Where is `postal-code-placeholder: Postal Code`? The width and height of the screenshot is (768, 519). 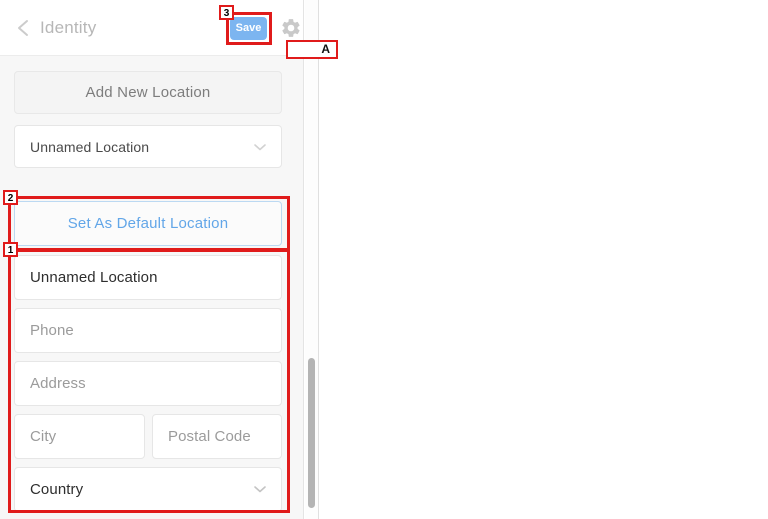 postal-code-placeholder: Postal Code is located at coordinates (209, 436).